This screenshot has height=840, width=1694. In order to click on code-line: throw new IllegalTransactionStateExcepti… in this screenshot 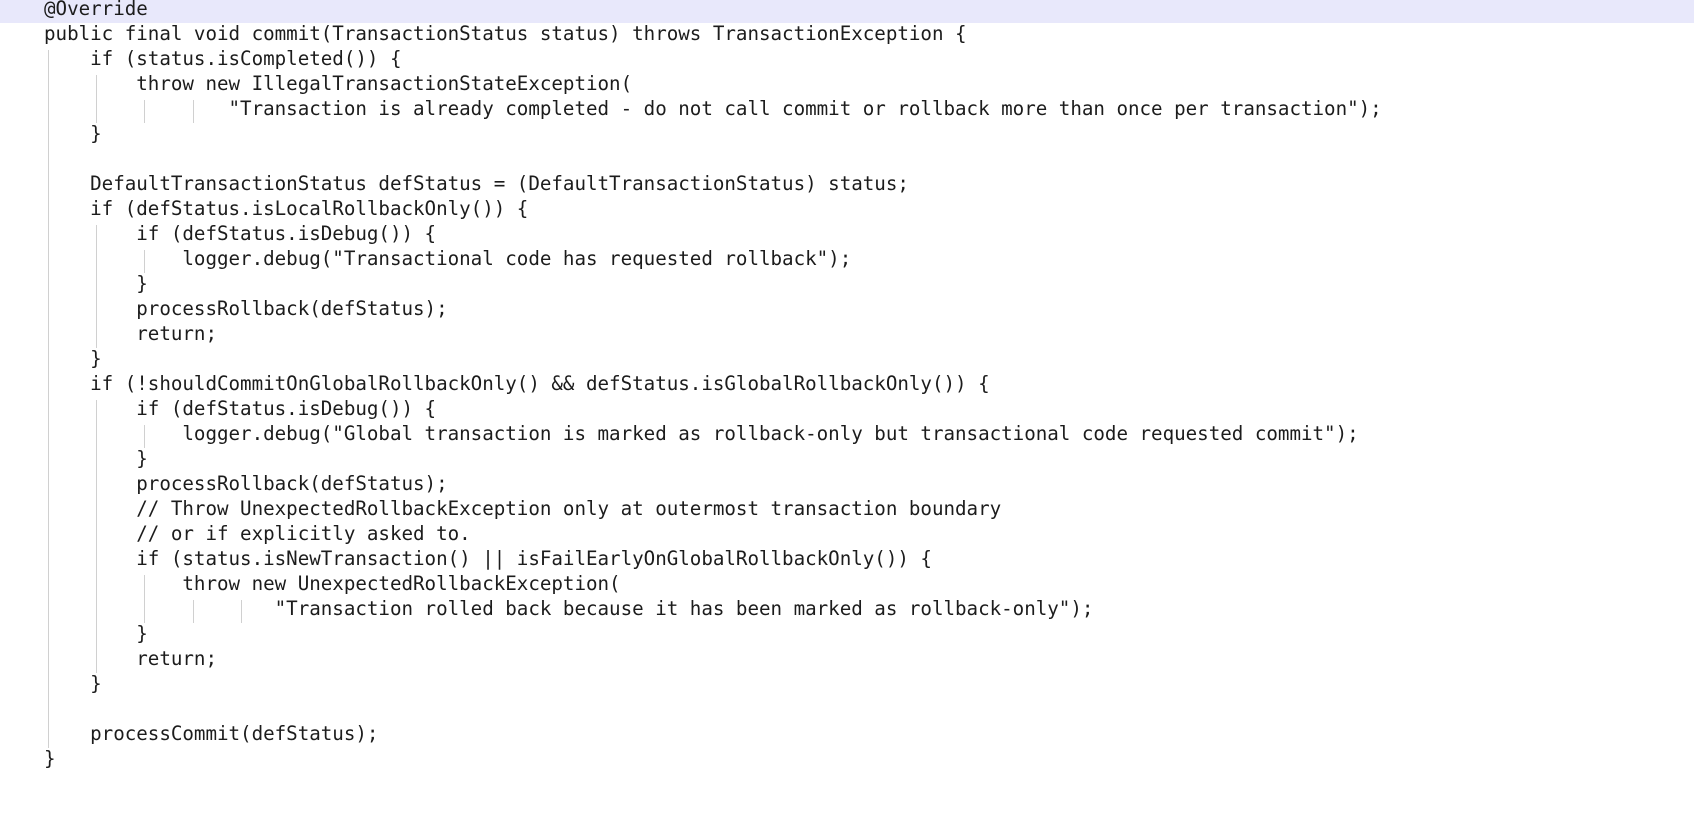, I will do `click(338, 83)`.